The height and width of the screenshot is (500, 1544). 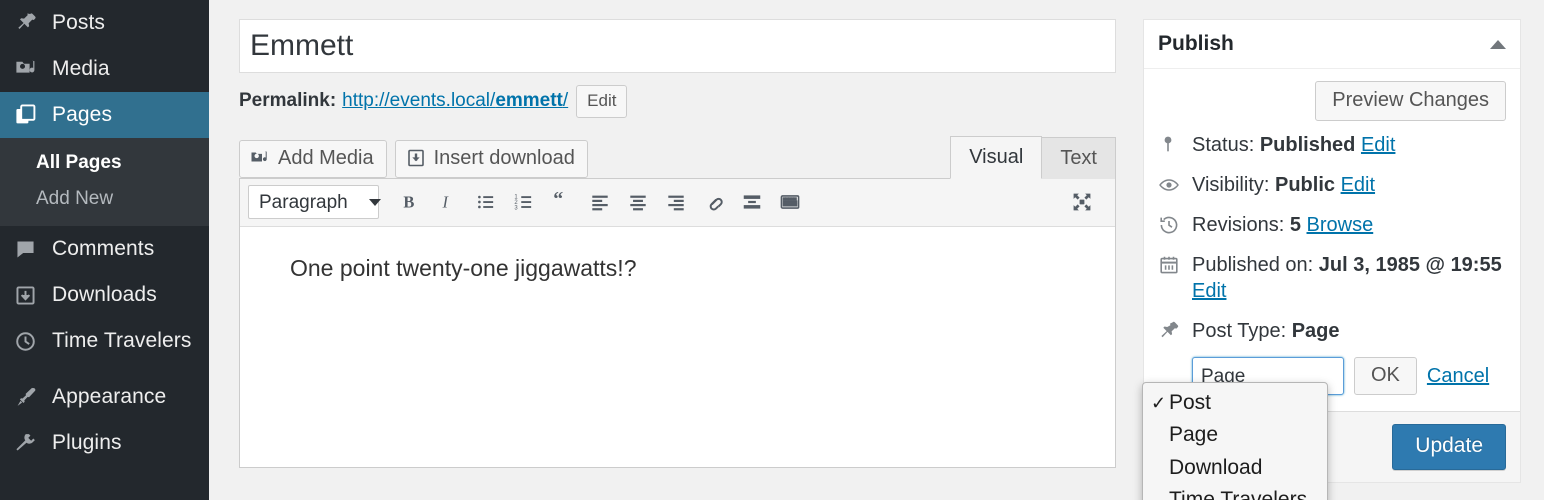 I want to click on status-text: Status: Published Edit, so click(x=1293, y=145).